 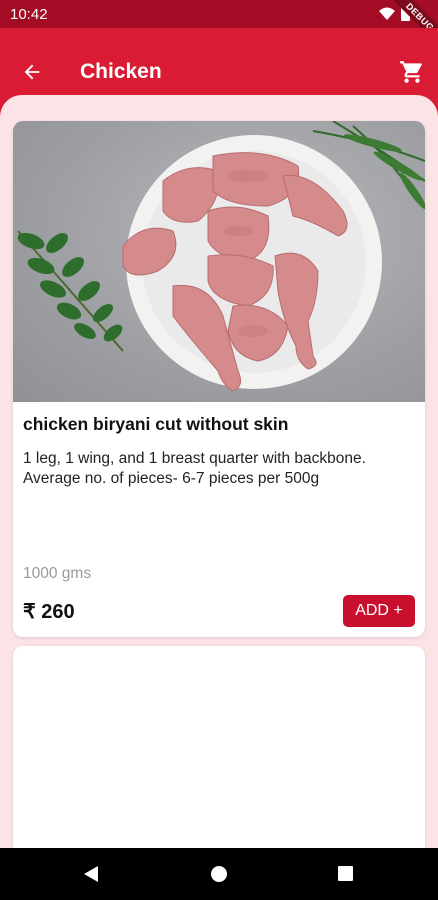 What do you see at coordinates (387, 13) in the screenshot?
I see `wifi-icon` at bounding box center [387, 13].